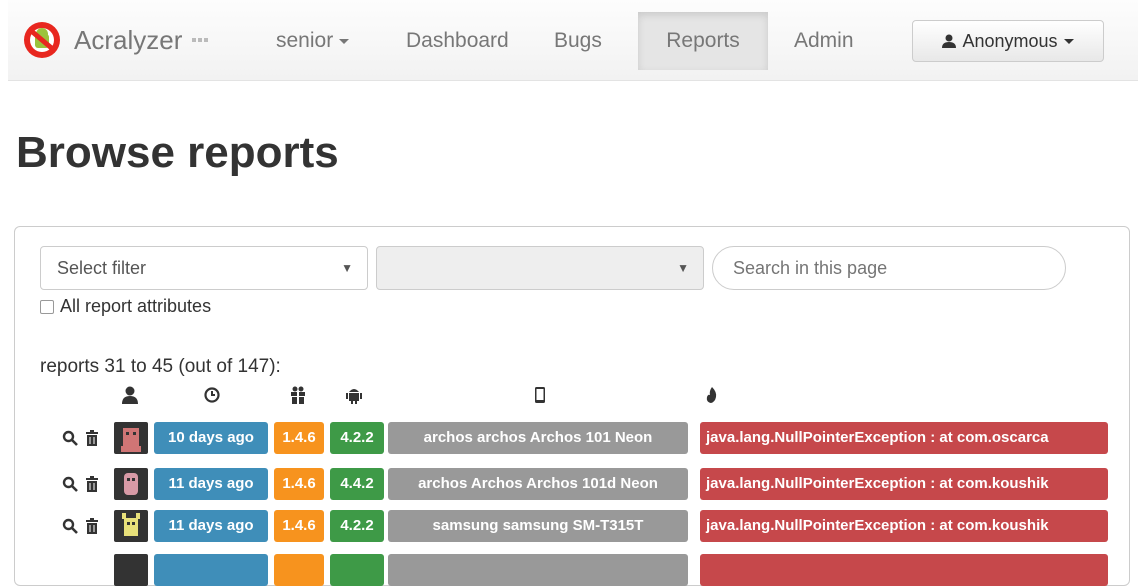 This screenshot has height=586, width=1138. What do you see at coordinates (204, 268) in the screenshot?
I see `filter-select: Select filter ▼` at bounding box center [204, 268].